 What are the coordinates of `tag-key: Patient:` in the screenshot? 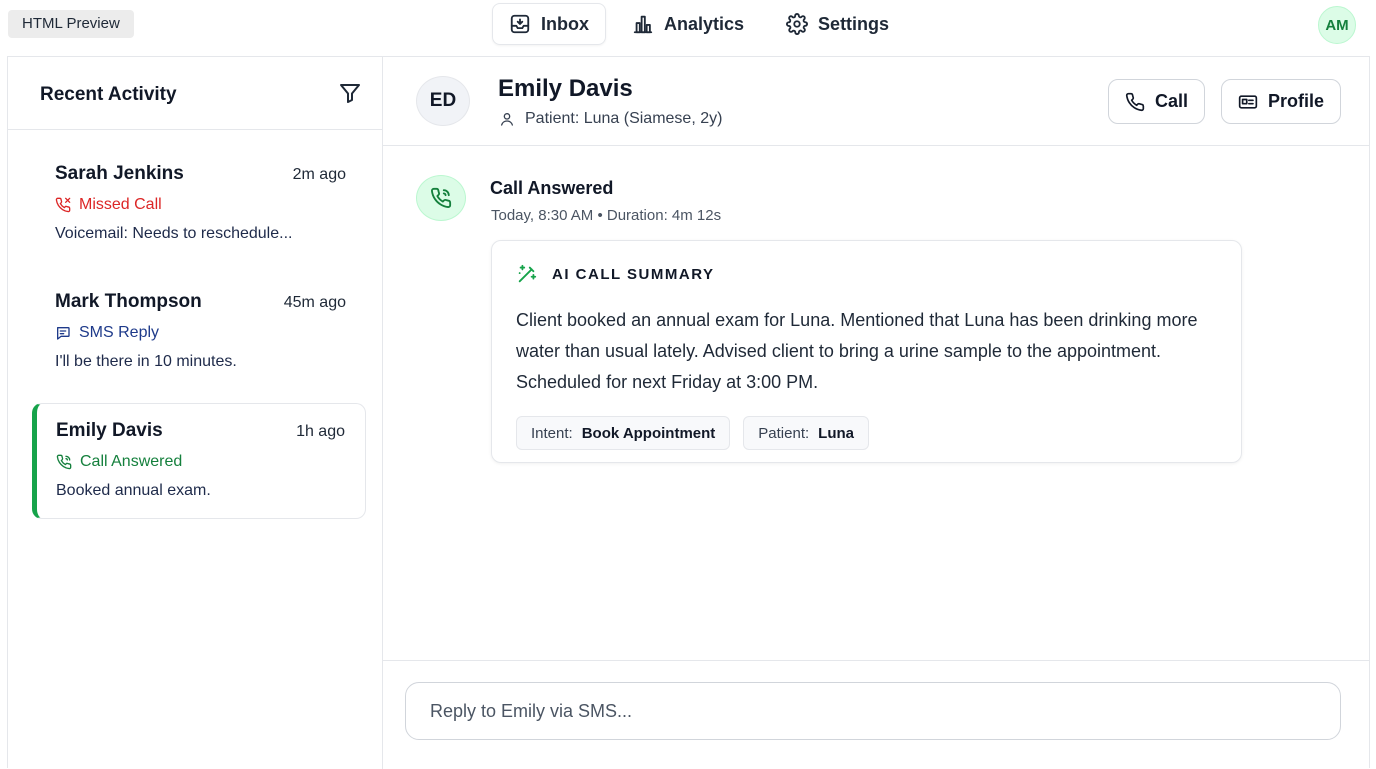 It's located at (784, 433).